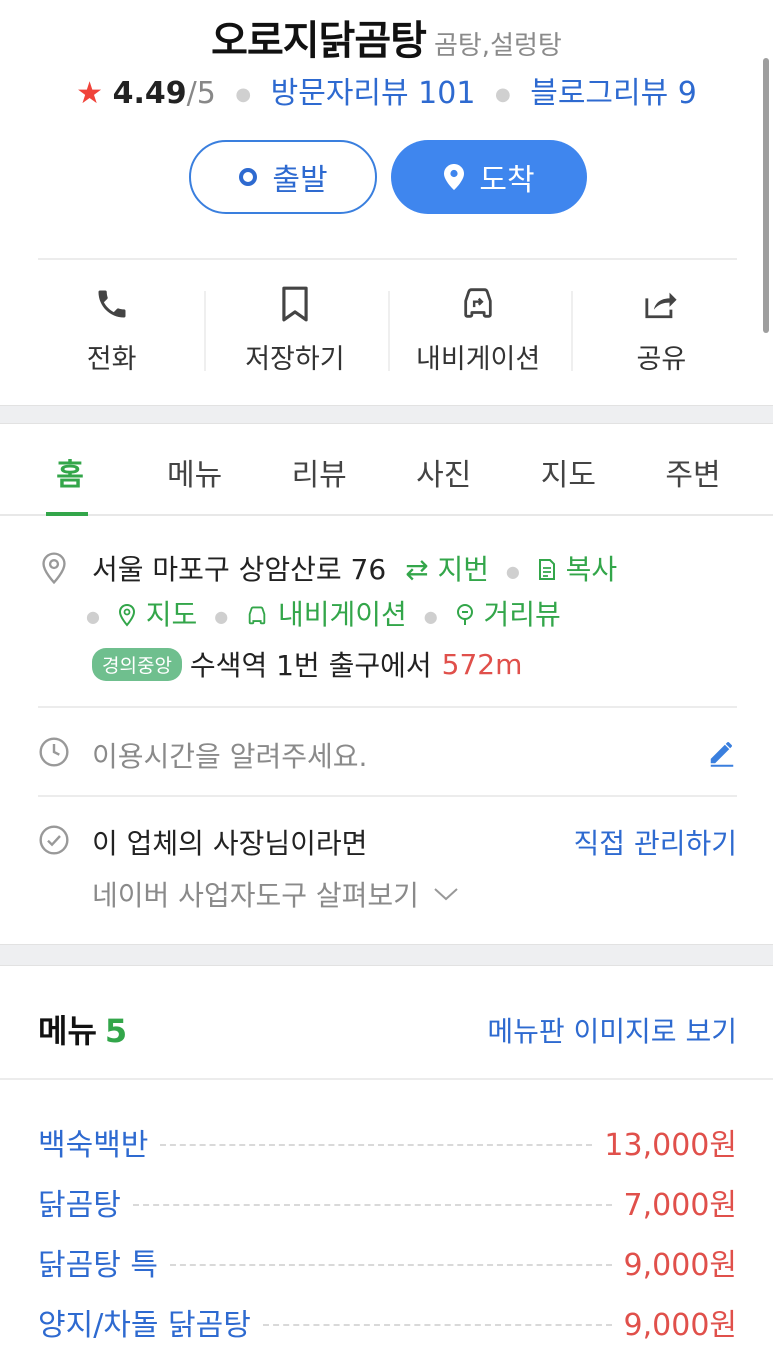 Image resolution: width=773 pixels, height=1360 pixels. I want to click on depart-label: 출발, so click(300, 180).